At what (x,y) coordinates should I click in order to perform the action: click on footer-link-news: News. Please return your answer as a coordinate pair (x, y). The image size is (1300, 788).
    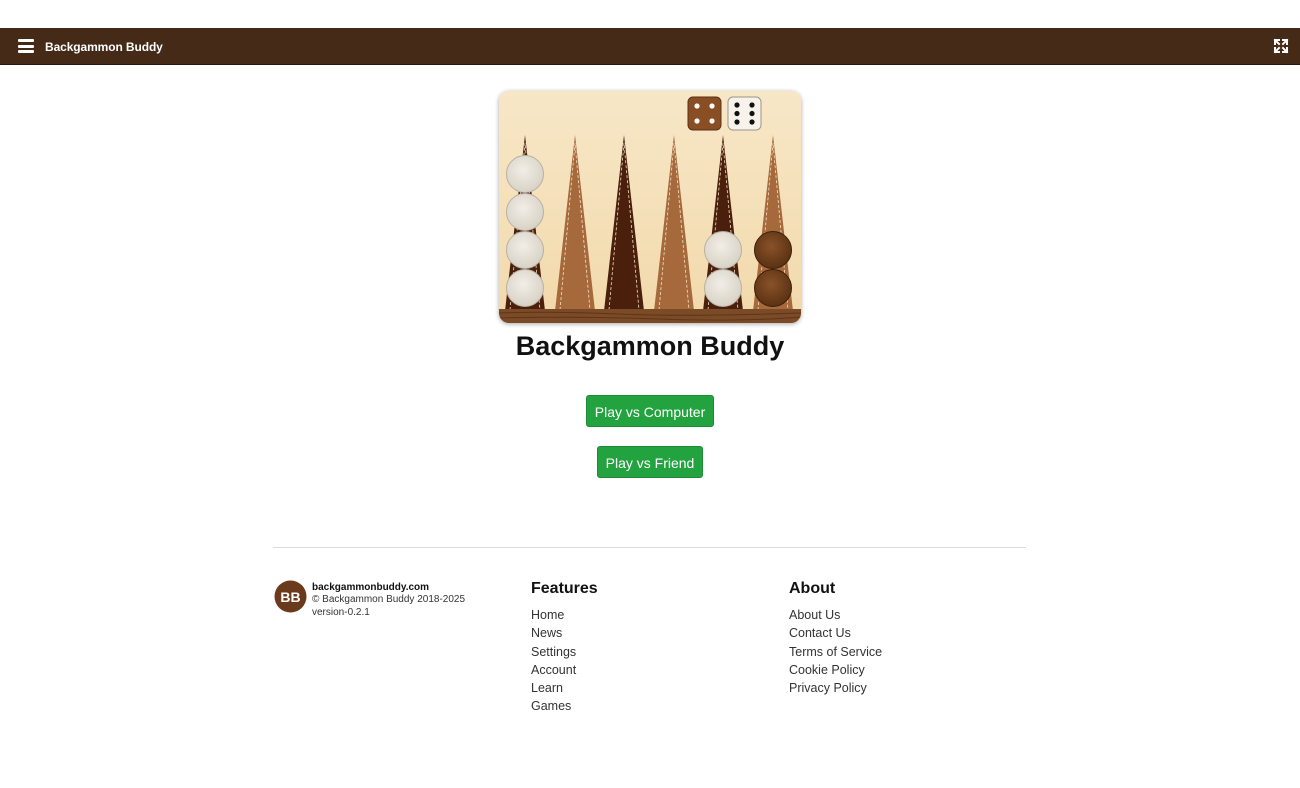
    Looking at the image, I should click on (564, 633).